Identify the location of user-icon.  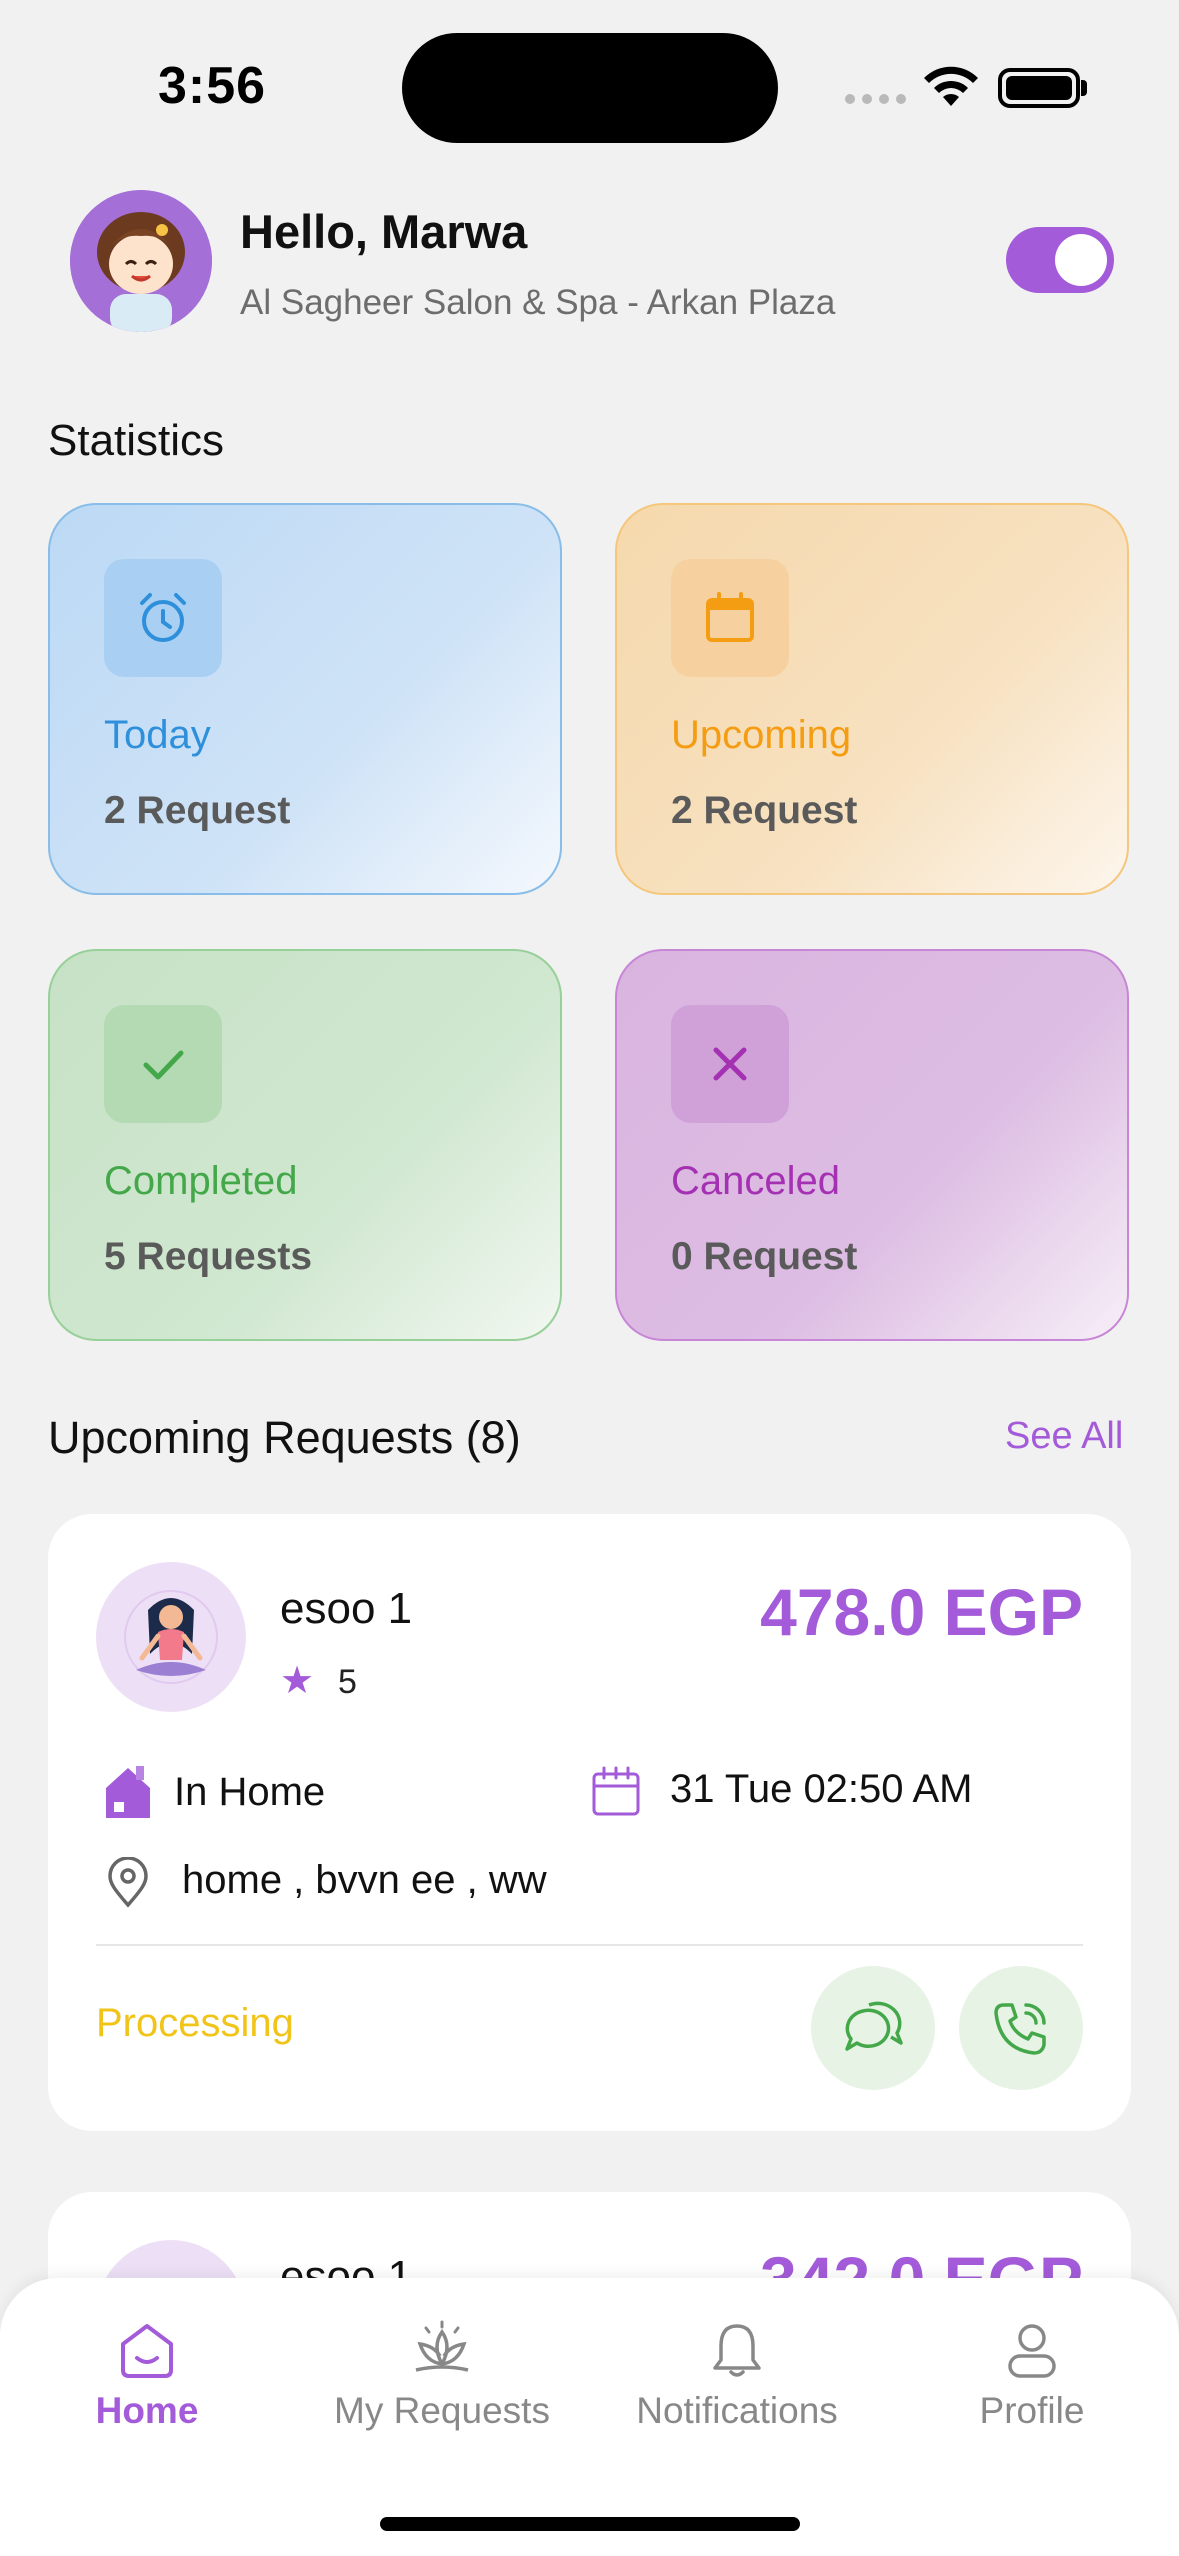
(1032, 2351).